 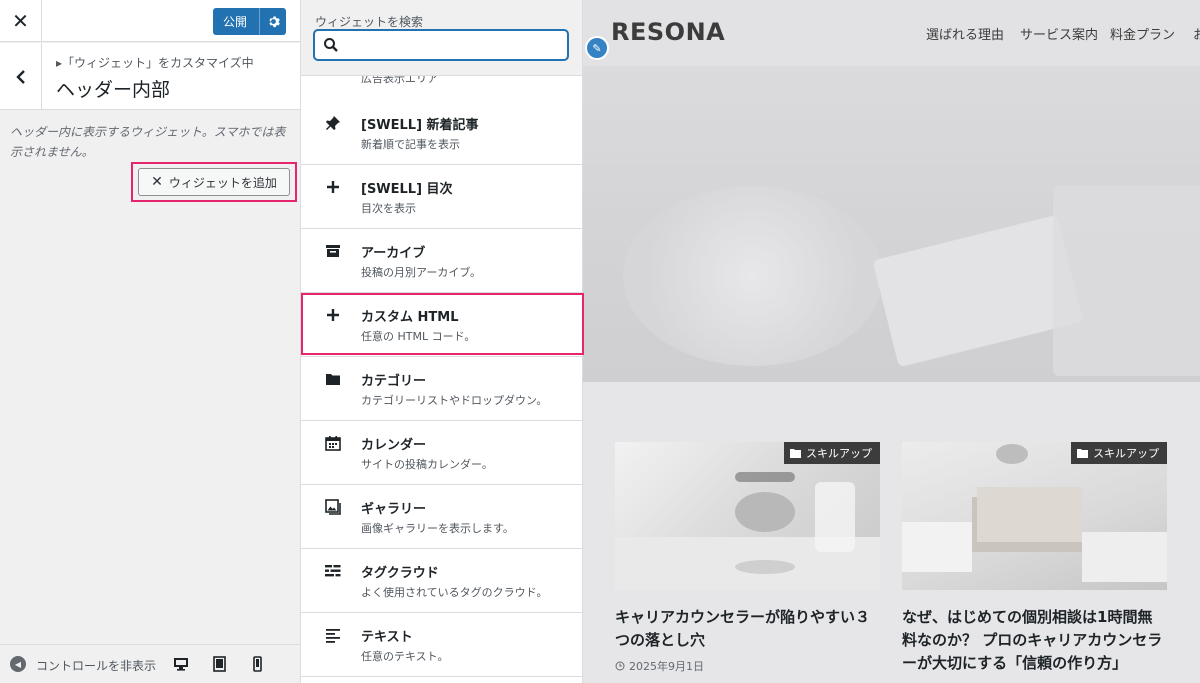 I want to click on close-icon: ✕, so click(x=21, y=21).